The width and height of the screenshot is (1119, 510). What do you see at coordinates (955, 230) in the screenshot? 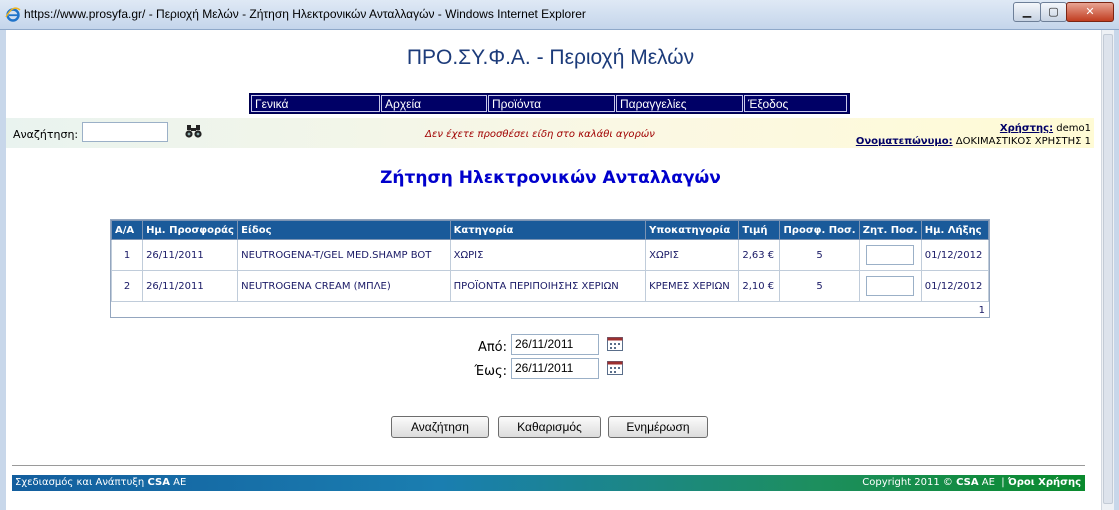
I see `col-header-expiry-date: Ημ. Λήξης` at bounding box center [955, 230].